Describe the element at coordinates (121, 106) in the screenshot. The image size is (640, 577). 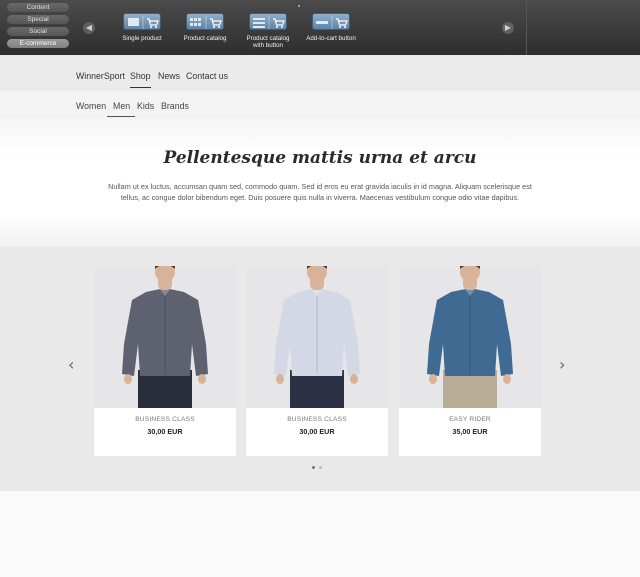
I see `subnav-item-men: Men` at that location.